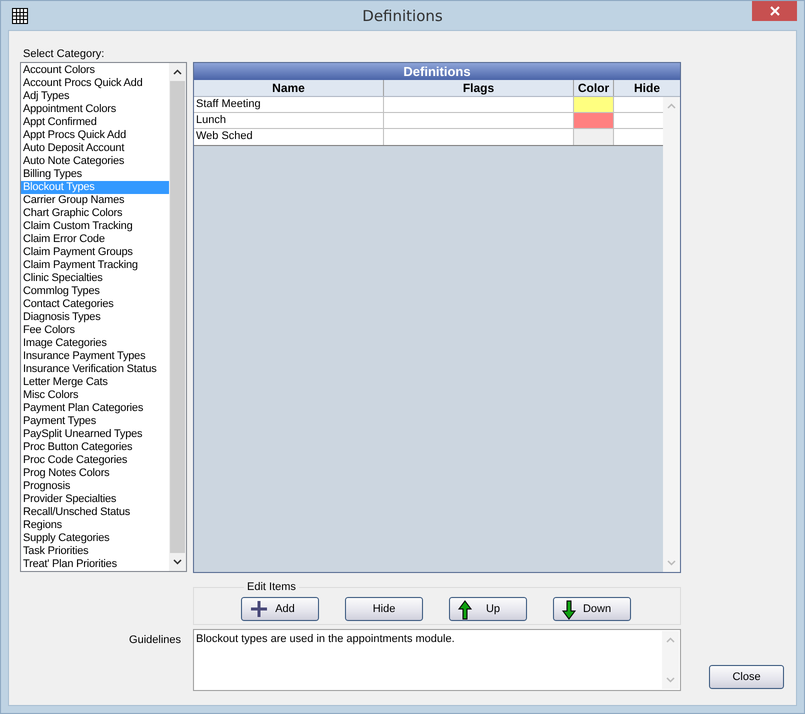  What do you see at coordinates (289, 104) in the screenshot?
I see `table-cell: Staff Meeting` at bounding box center [289, 104].